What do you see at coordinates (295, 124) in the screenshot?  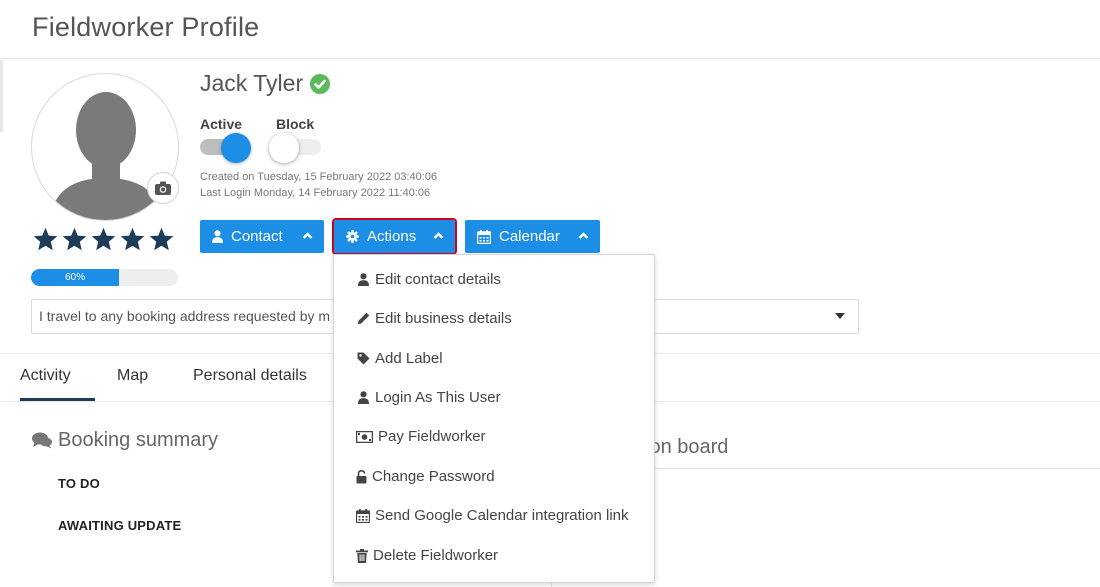 I see `block-toggle-label: Block` at bounding box center [295, 124].